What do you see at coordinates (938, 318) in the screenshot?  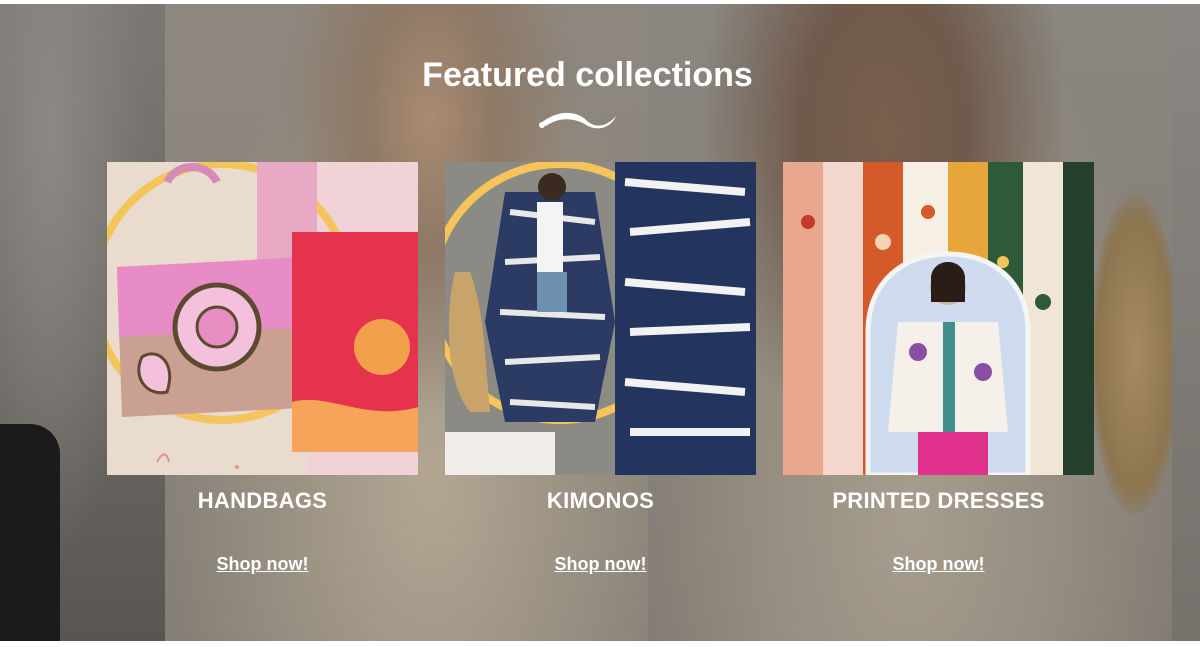 I see `printed-dresses-photo` at bounding box center [938, 318].